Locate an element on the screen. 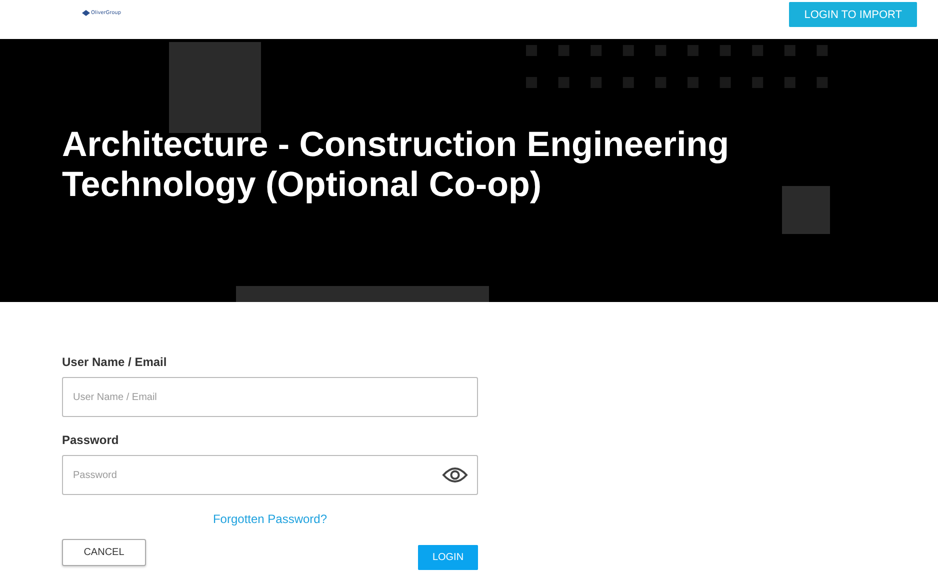  decor-square is located at coordinates (806, 210).